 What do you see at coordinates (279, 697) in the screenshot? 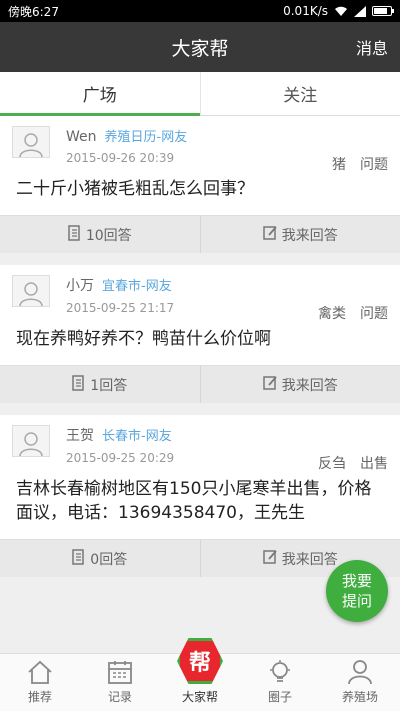
I see `nav-label: 圈子` at bounding box center [279, 697].